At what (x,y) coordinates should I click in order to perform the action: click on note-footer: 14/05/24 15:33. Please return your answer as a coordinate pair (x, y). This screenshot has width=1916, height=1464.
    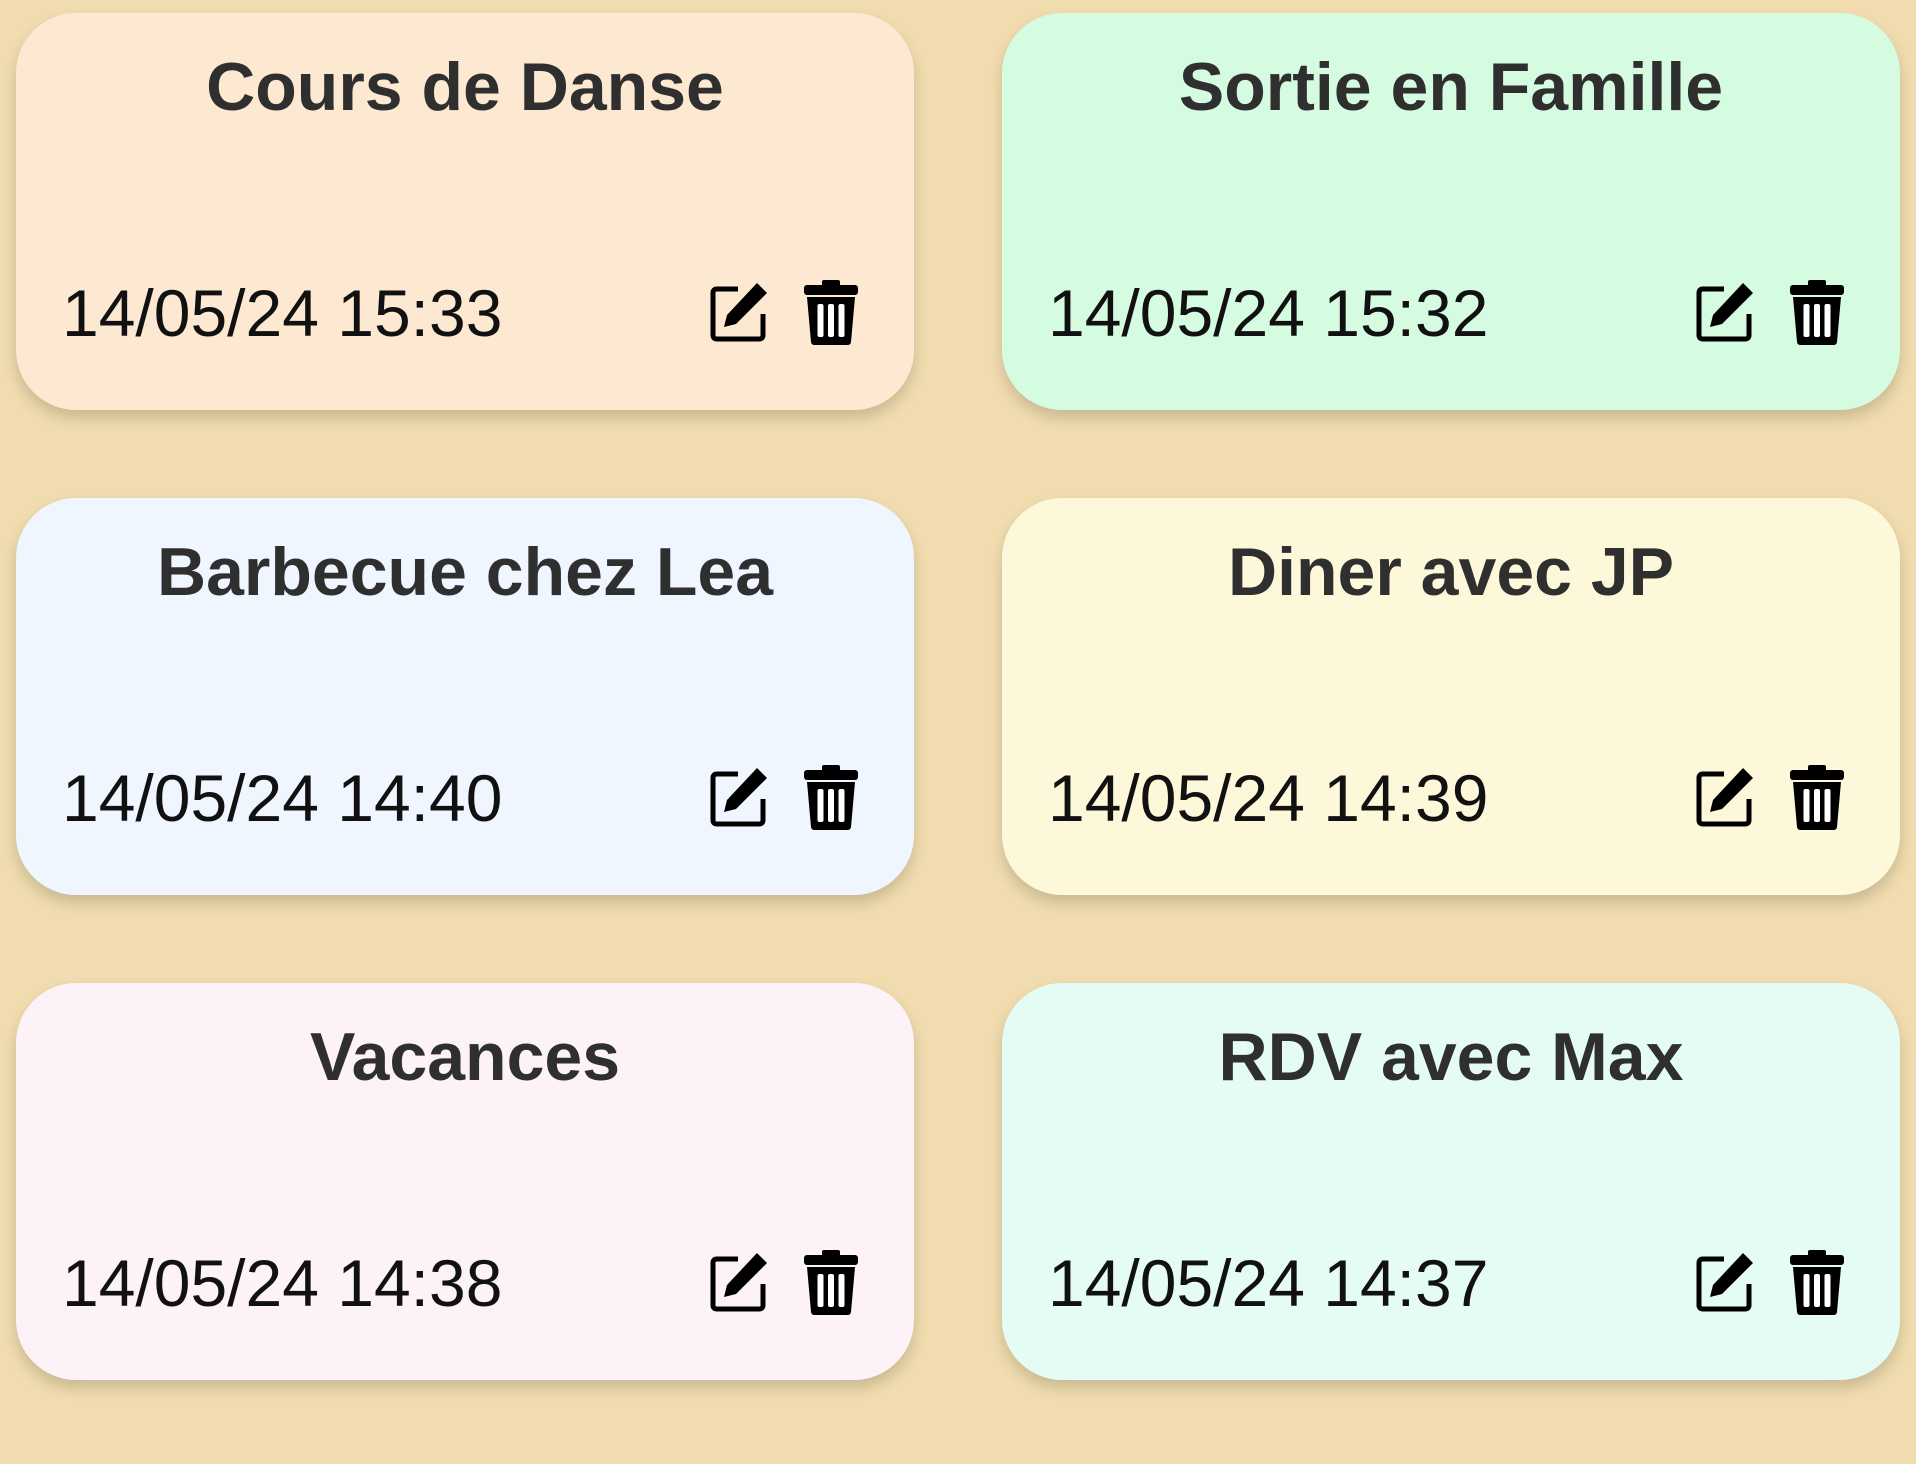
    Looking at the image, I should click on (463, 313).